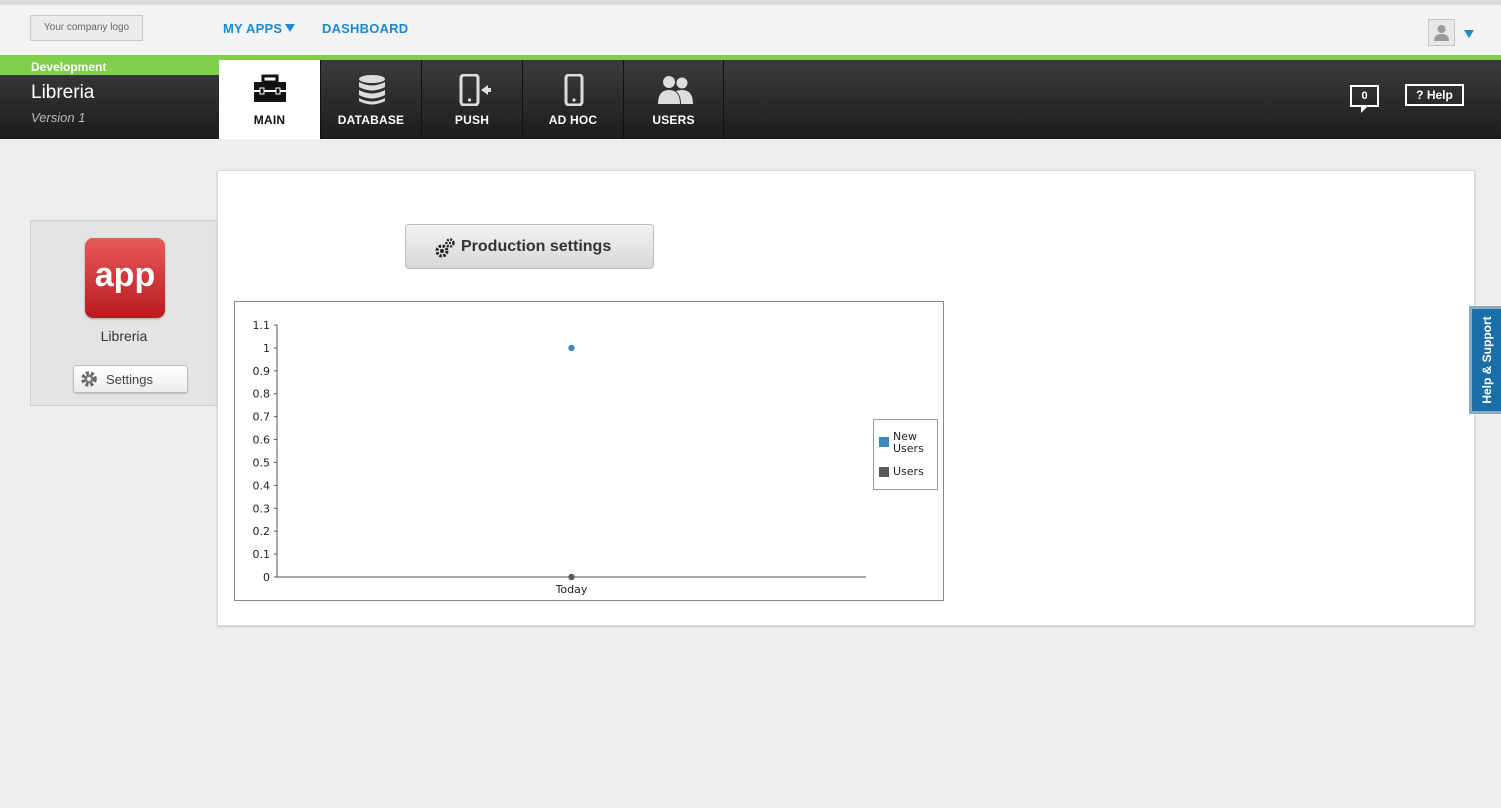  I want to click on tab-adhoc-label: AD HOC, so click(573, 120).